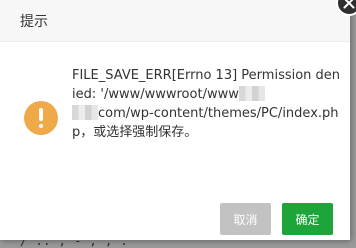 The width and height of the screenshot is (356, 248). Describe the element at coordinates (34, 21) in the screenshot. I see `dialog-title: 提示` at that location.